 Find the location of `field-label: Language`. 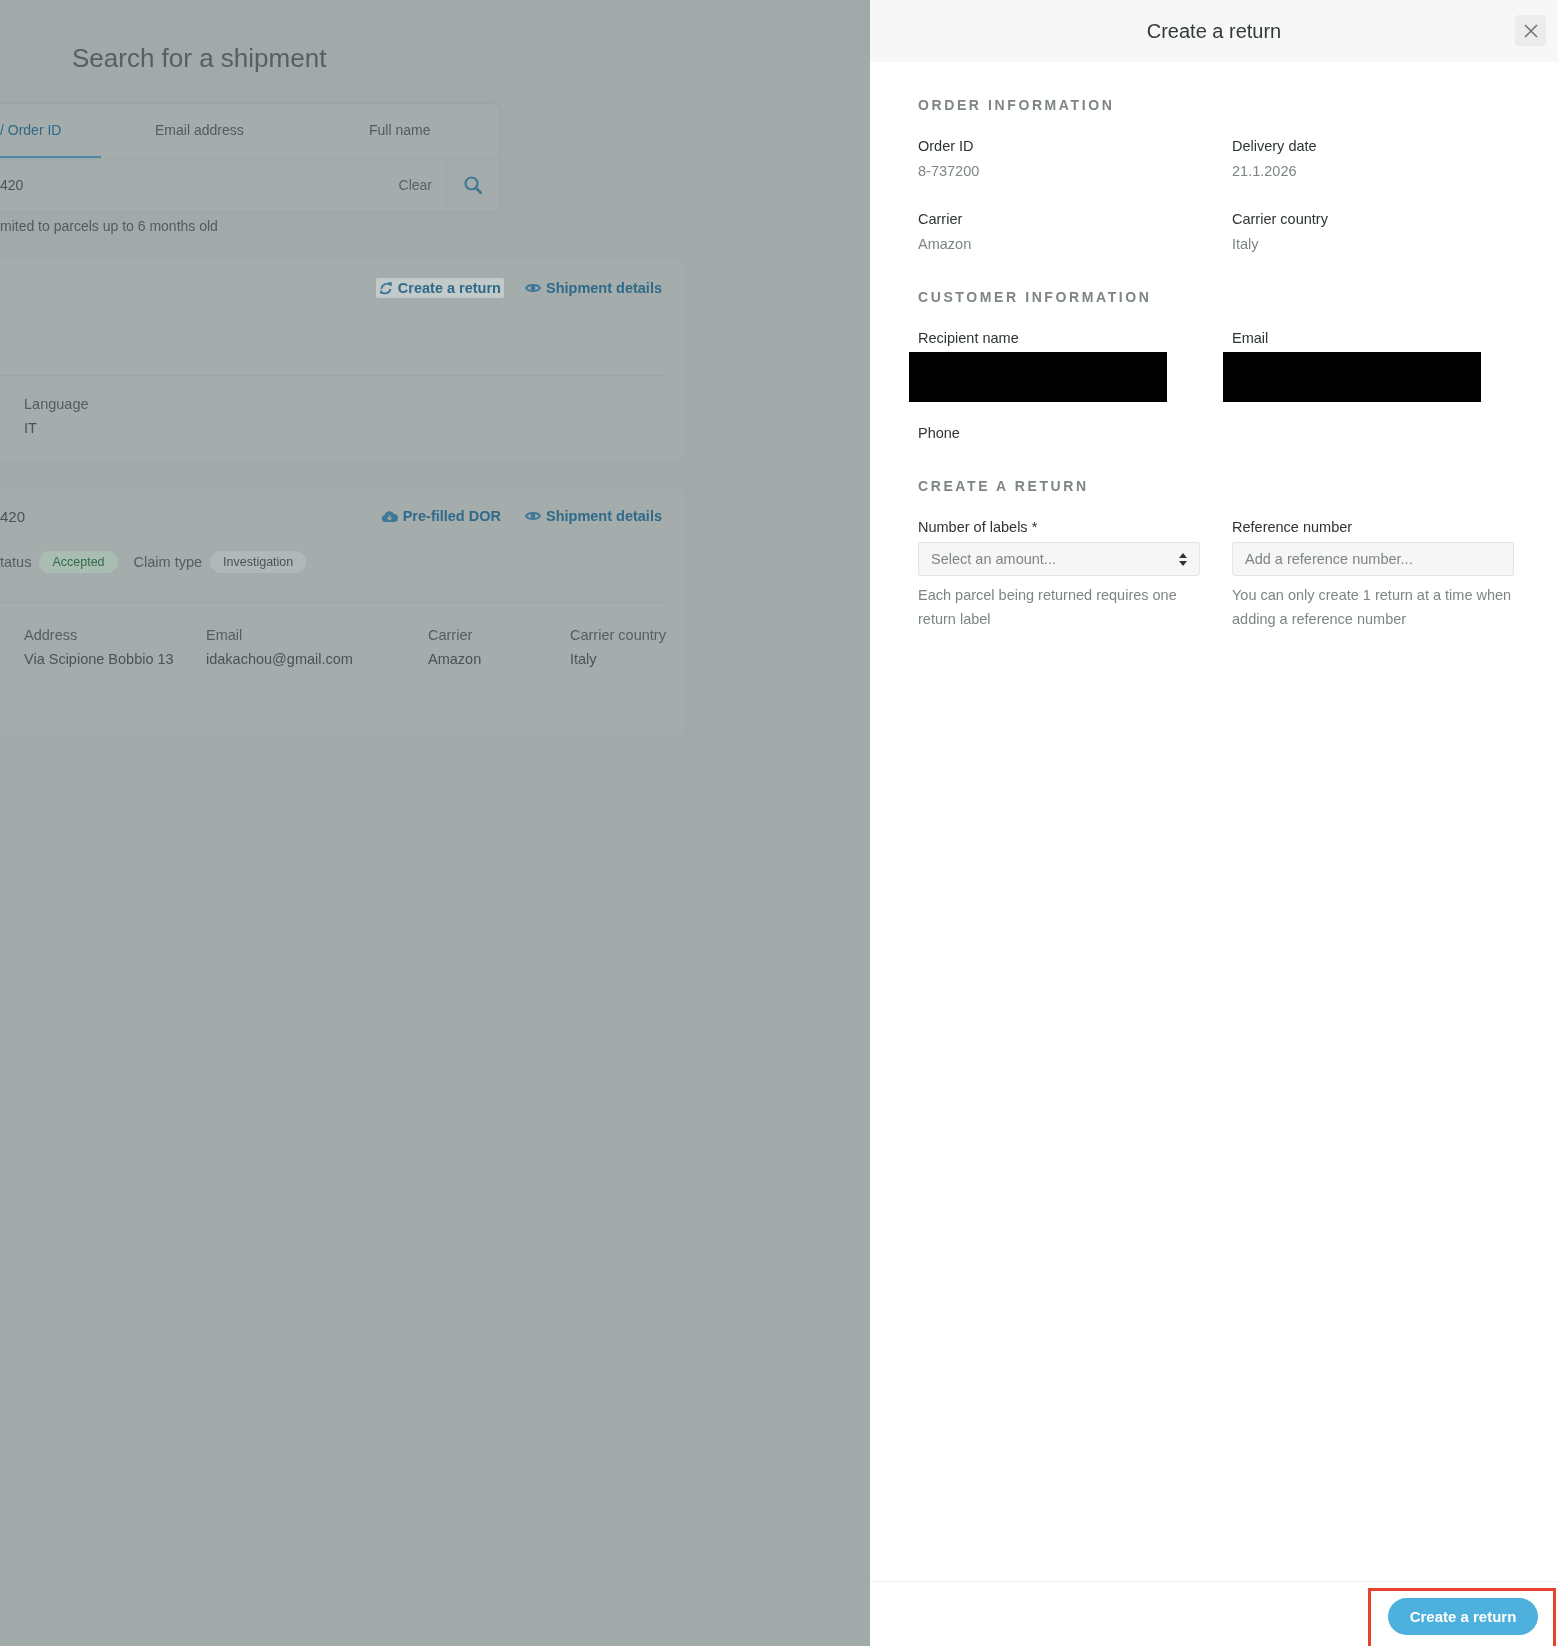

field-label: Language is located at coordinates (57, 404).